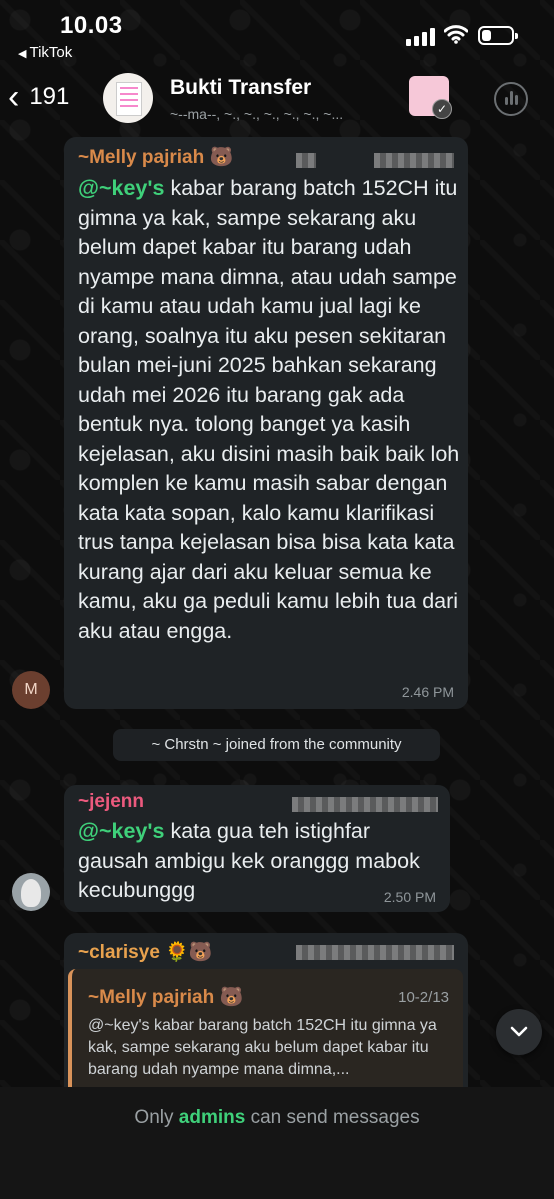 The width and height of the screenshot is (554, 1199). Describe the element at coordinates (91, 25) in the screenshot. I see `status-time: 10.03` at that location.